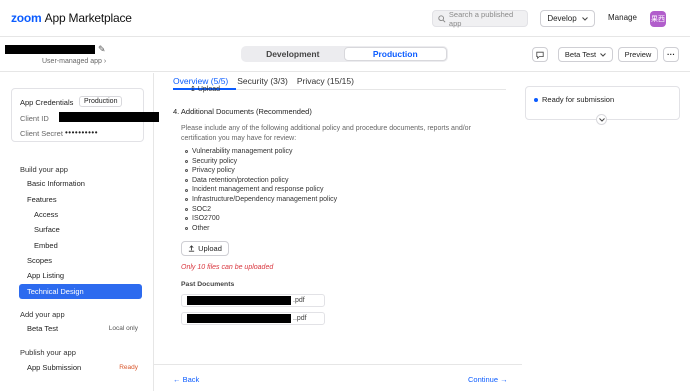  Describe the element at coordinates (261, 162) in the screenshot. I see `list-item: Security policy` at that location.